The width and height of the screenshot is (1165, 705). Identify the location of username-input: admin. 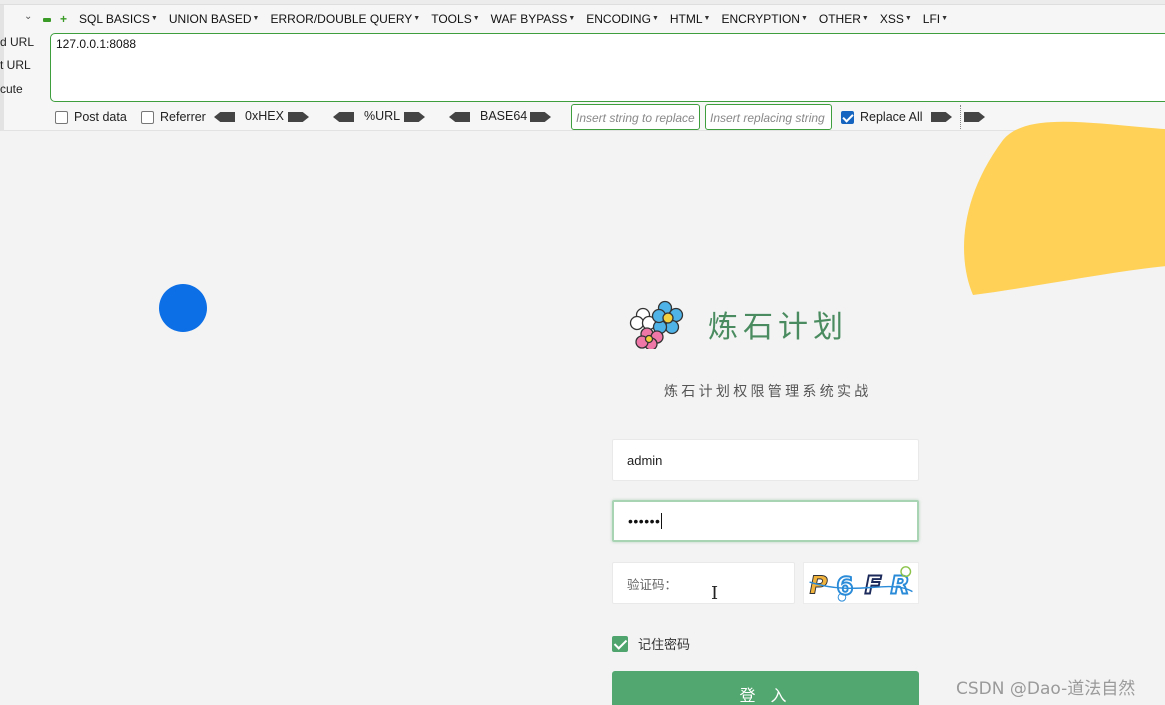
(765, 460).